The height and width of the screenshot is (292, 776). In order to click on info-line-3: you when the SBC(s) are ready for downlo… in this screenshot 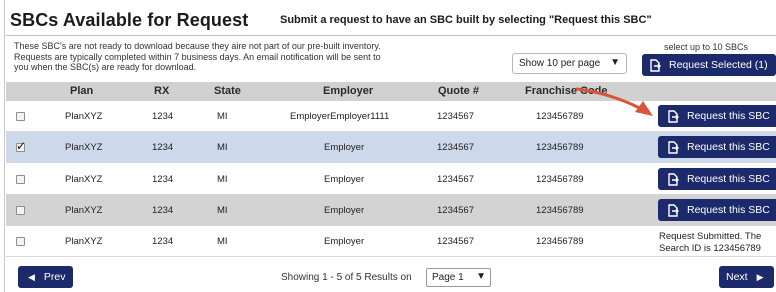, I will do `click(105, 67)`.